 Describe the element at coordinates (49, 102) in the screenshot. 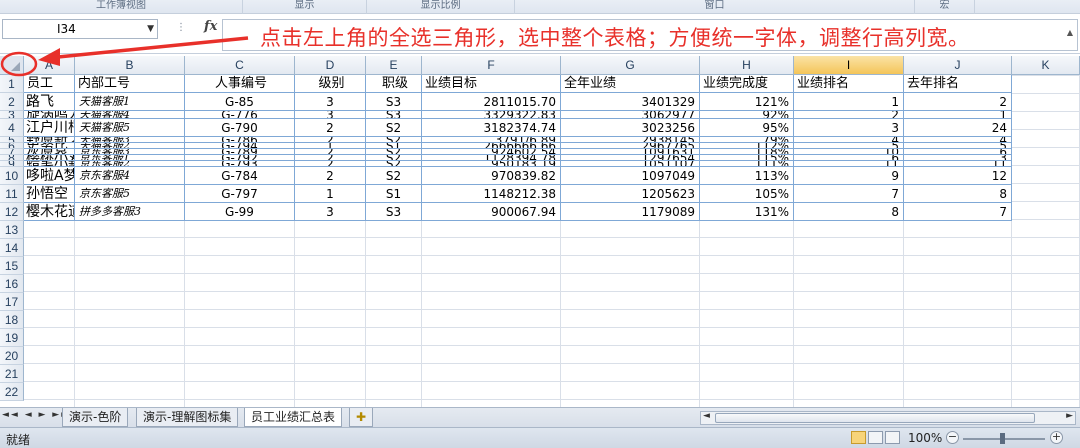

I see `cell: 路飞` at that location.